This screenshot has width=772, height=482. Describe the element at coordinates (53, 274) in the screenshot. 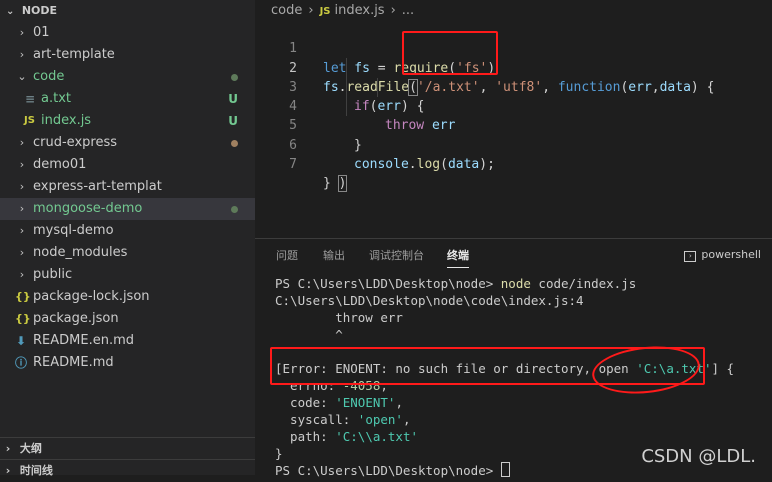

I see `tree-item-label: public` at that location.